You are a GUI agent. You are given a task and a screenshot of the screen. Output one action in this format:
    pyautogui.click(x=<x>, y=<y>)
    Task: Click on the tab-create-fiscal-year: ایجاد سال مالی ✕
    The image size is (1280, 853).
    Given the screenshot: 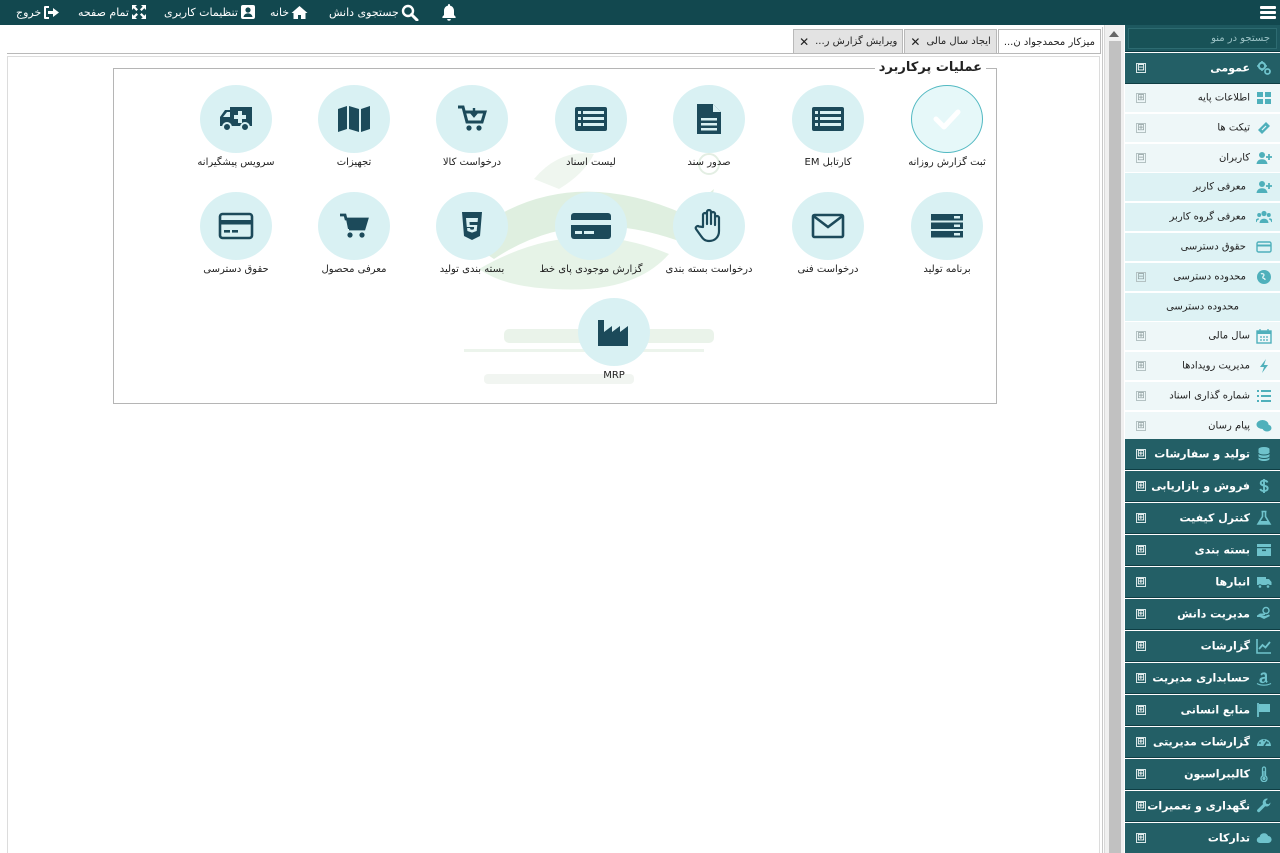 What is the action you would take?
    pyautogui.click(x=950, y=41)
    